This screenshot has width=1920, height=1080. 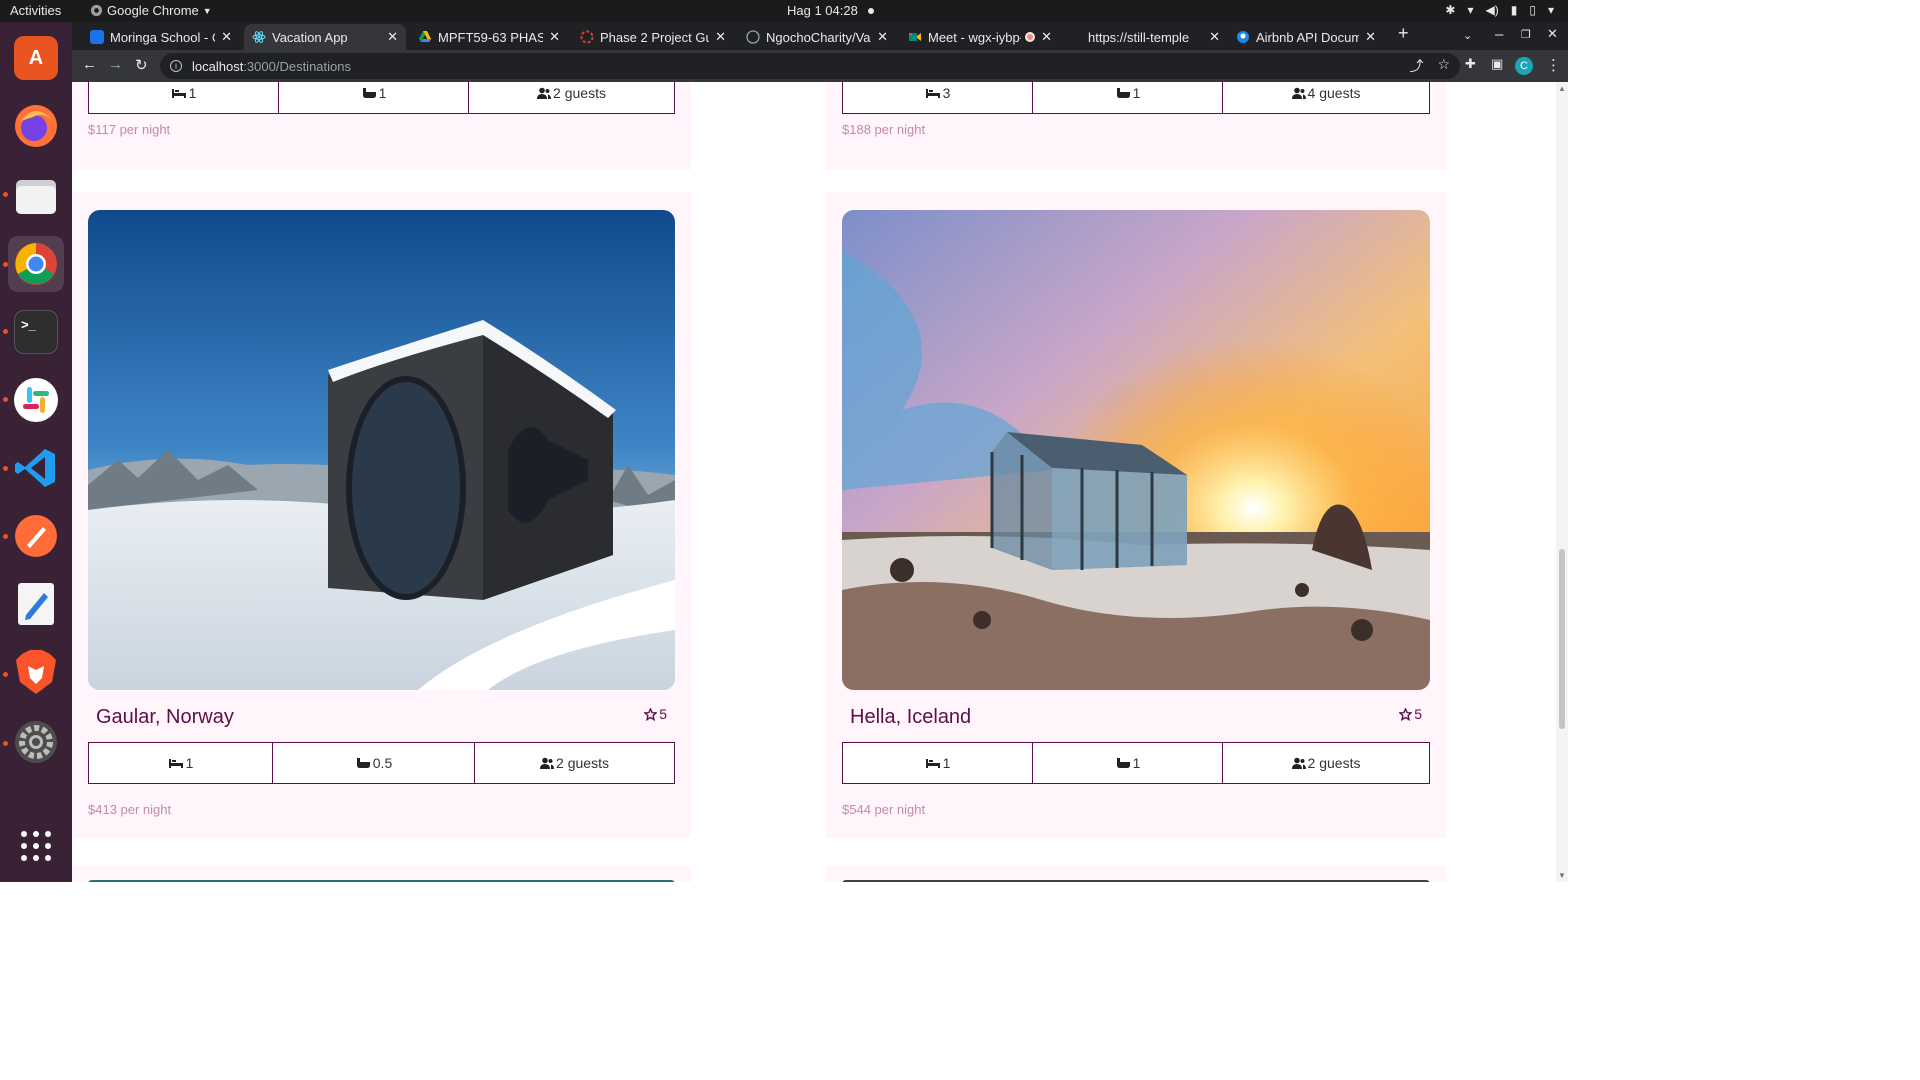 What do you see at coordinates (870, 10) in the screenshot?
I see `notification-dot-icon` at bounding box center [870, 10].